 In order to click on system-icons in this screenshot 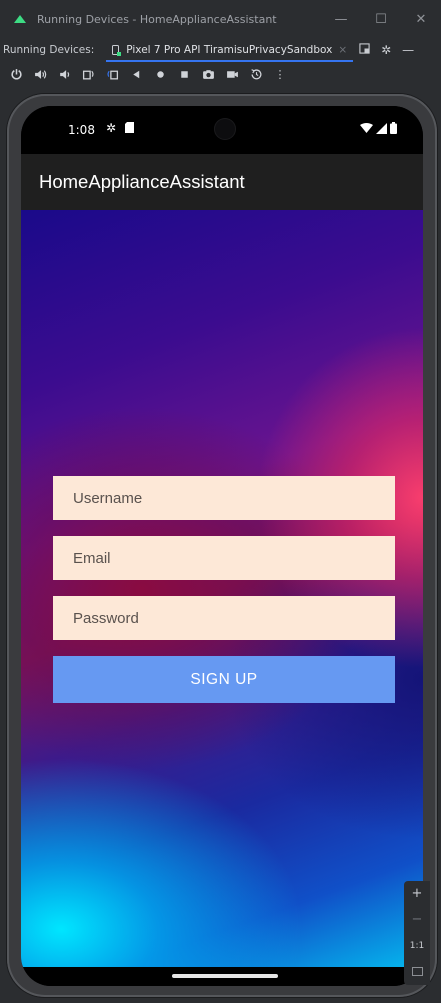, I will do `click(378, 128)`.